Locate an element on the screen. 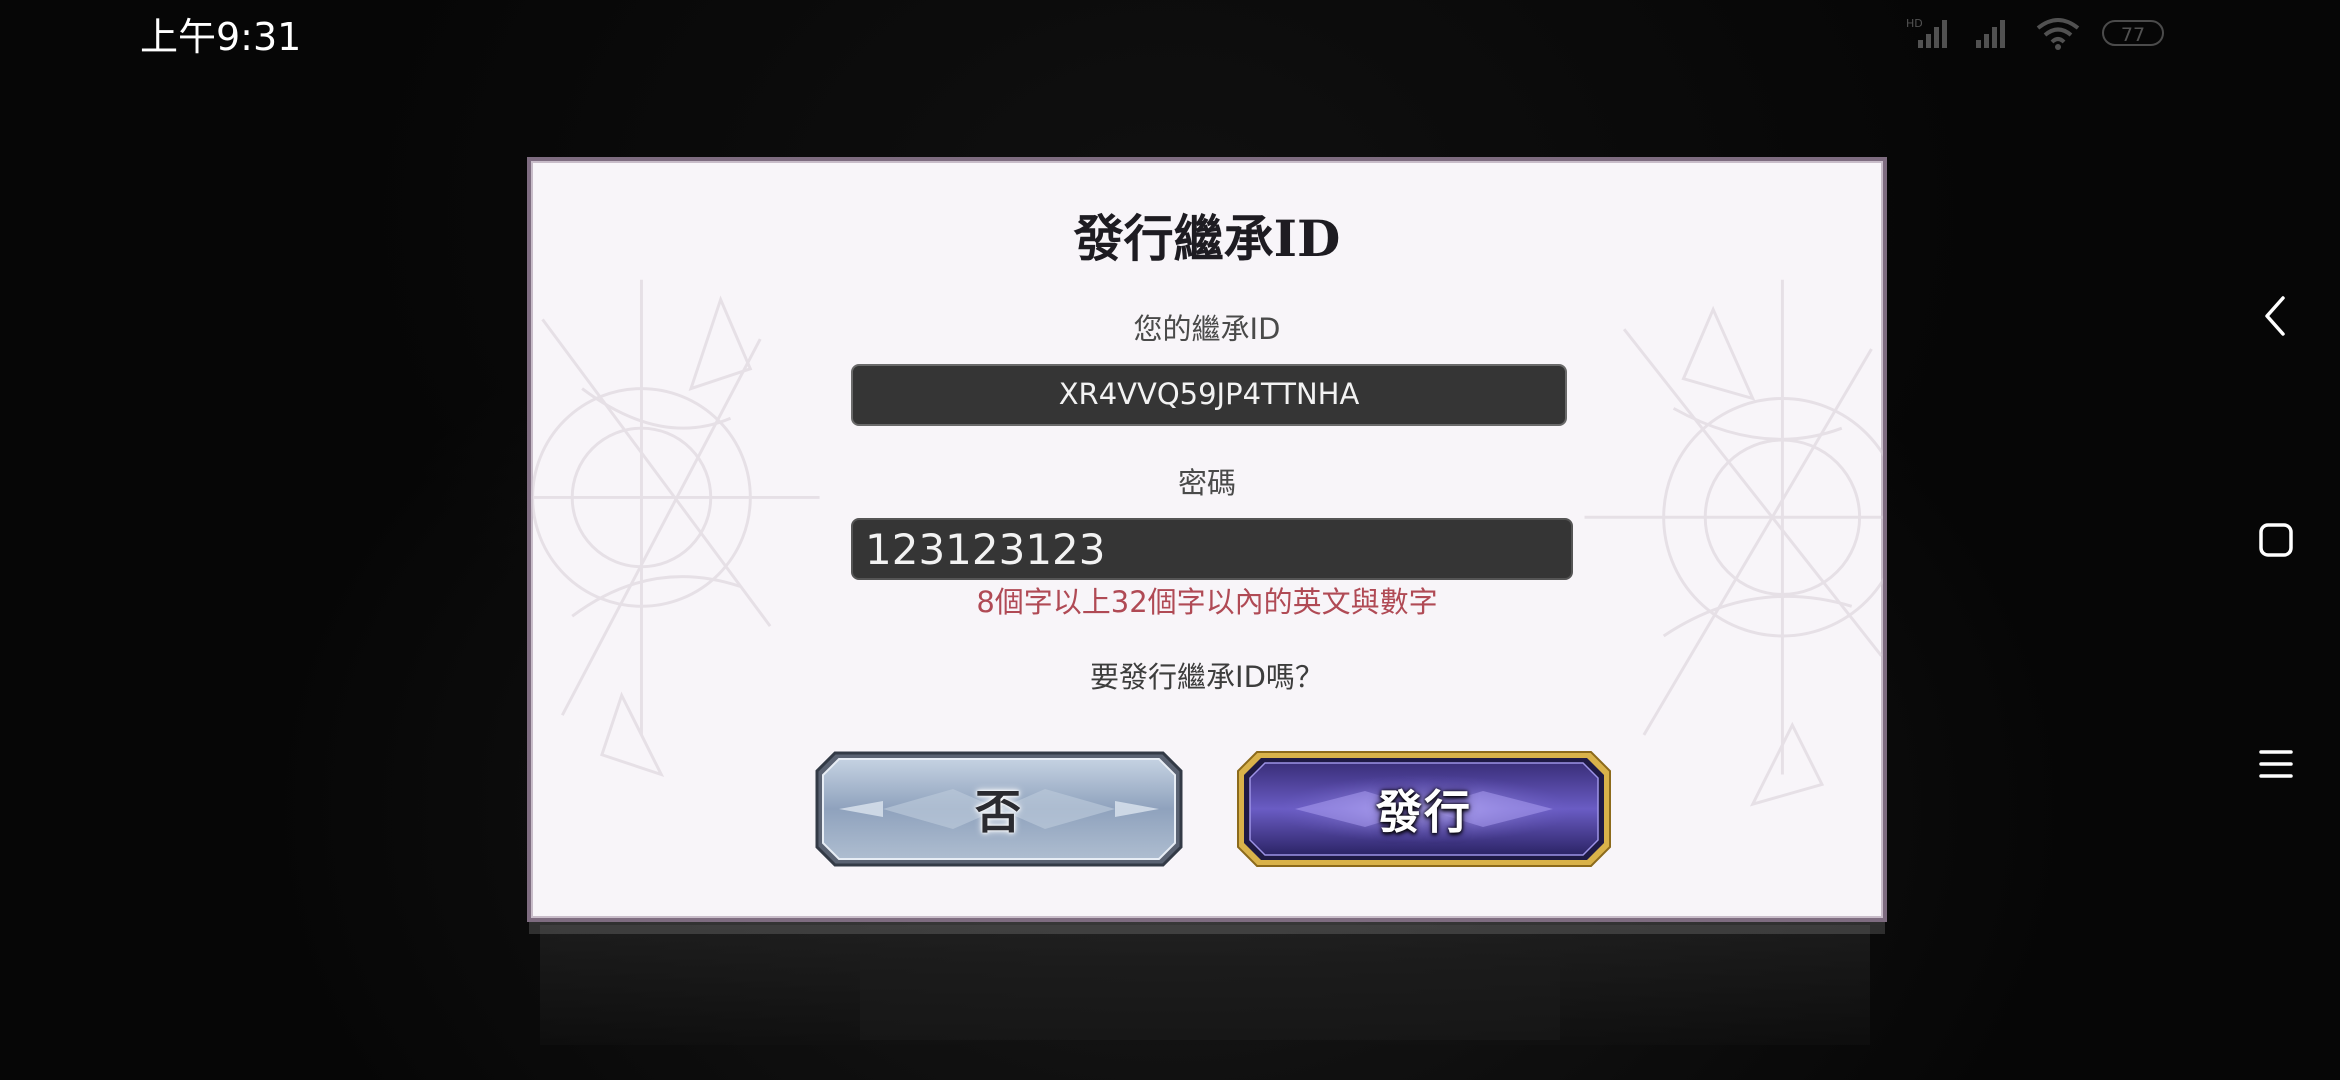  hd-signal-icon: HD is located at coordinates (1929, 33).